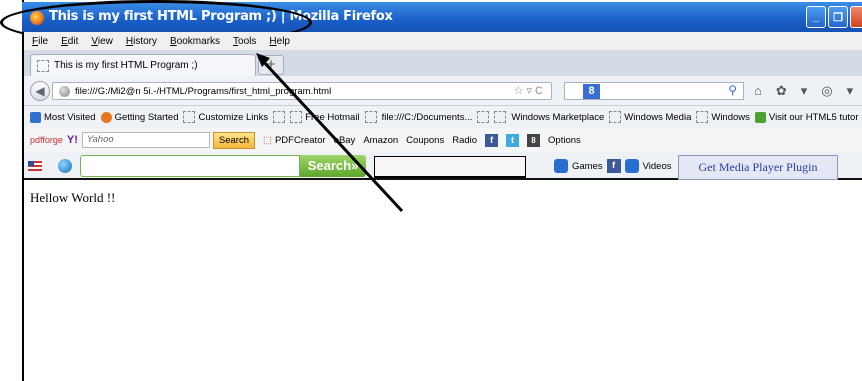  What do you see at coordinates (102, 41) in the screenshot?
I see `menu-view: View` at bounding box center [102, 41].